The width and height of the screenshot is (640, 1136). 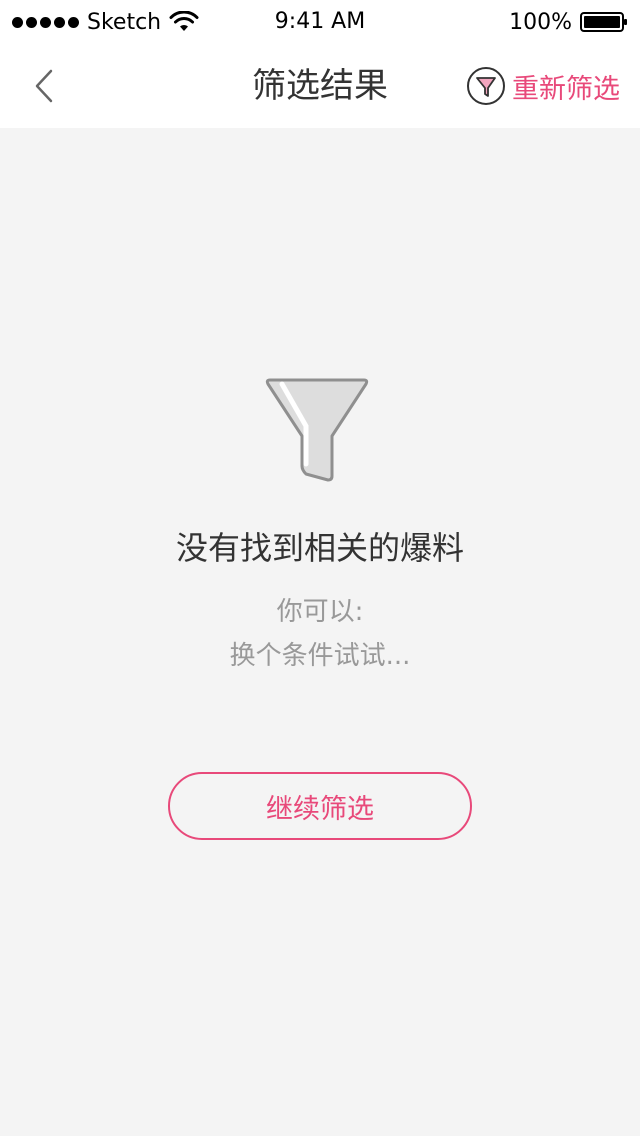 I want to click on status-bar: Sketch 9:41 AM 100%, so click(x=320, y=22).